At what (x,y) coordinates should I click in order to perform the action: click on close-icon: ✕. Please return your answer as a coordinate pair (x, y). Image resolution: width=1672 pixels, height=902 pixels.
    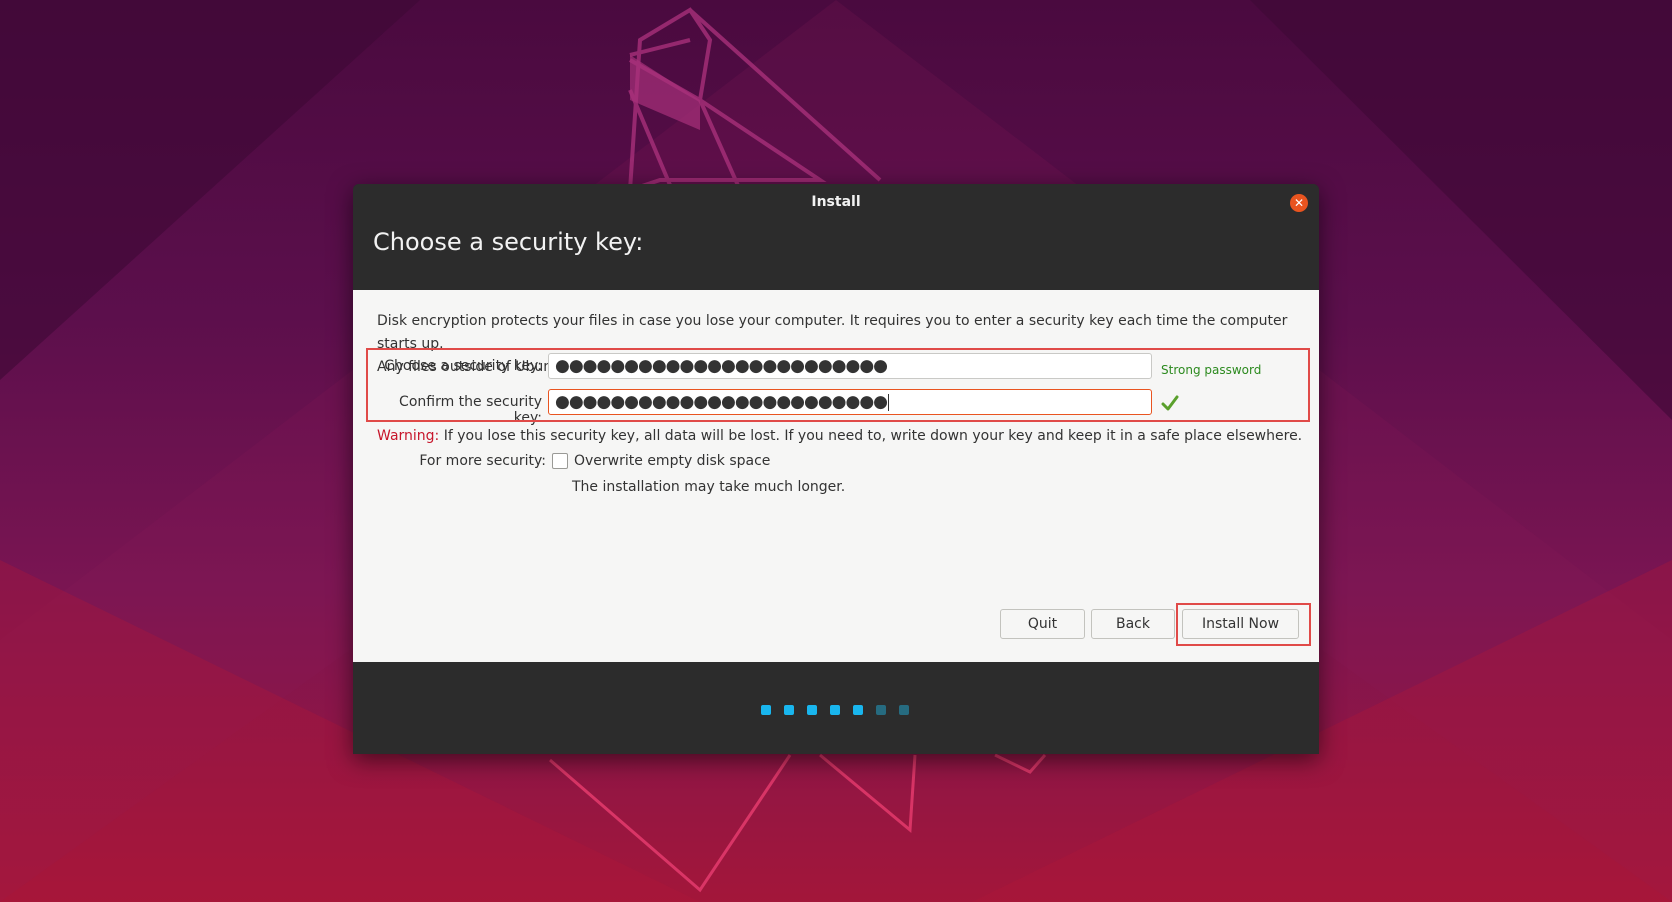
    Looking at the image, I should click on (1299, 203).